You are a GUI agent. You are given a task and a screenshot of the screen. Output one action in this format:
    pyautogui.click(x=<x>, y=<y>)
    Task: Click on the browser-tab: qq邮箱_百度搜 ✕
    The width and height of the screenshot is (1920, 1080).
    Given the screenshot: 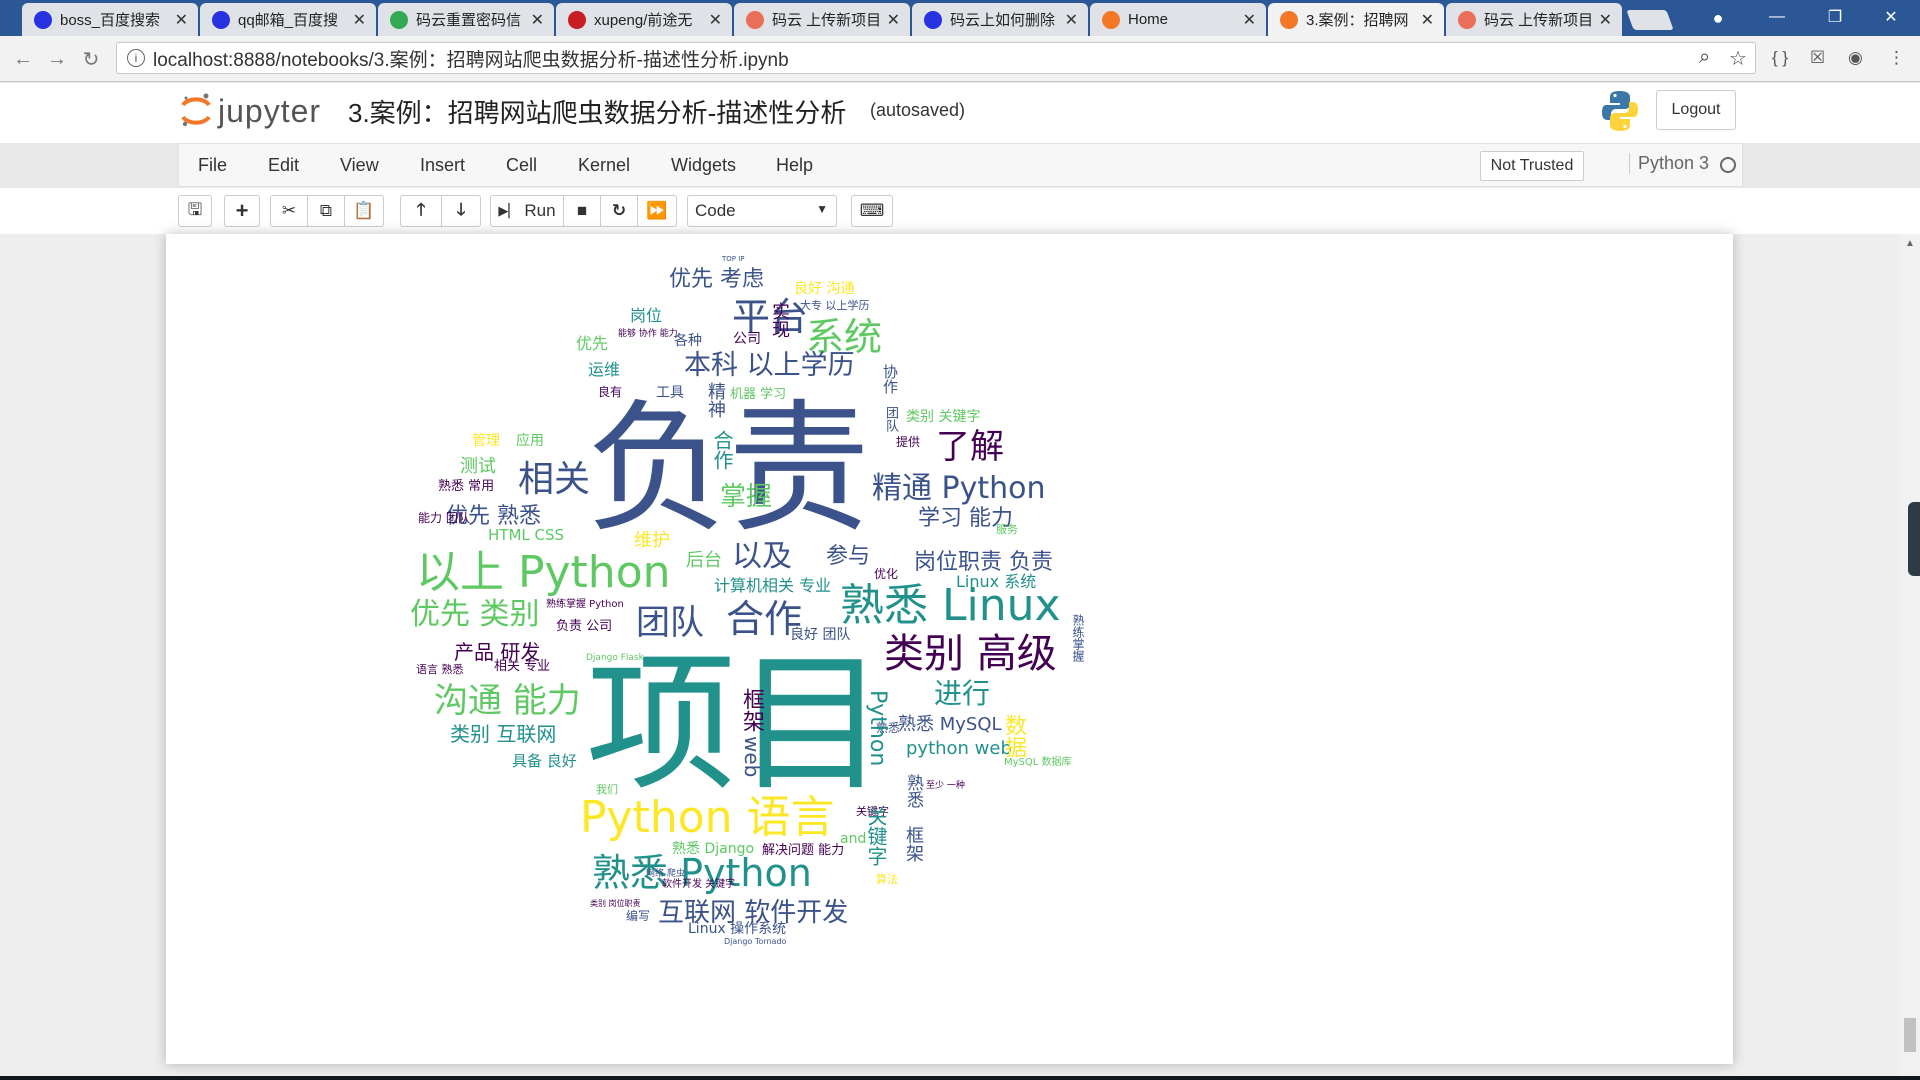 What is the action you would take?
    pyautogui.click(x=288, y=19)
    